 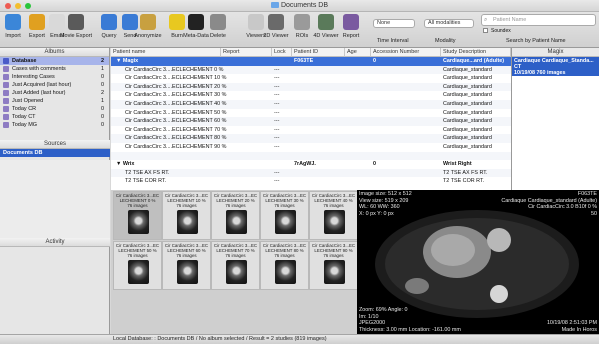 I want to click on column-header-report: Report, so click(x=246, y=52).